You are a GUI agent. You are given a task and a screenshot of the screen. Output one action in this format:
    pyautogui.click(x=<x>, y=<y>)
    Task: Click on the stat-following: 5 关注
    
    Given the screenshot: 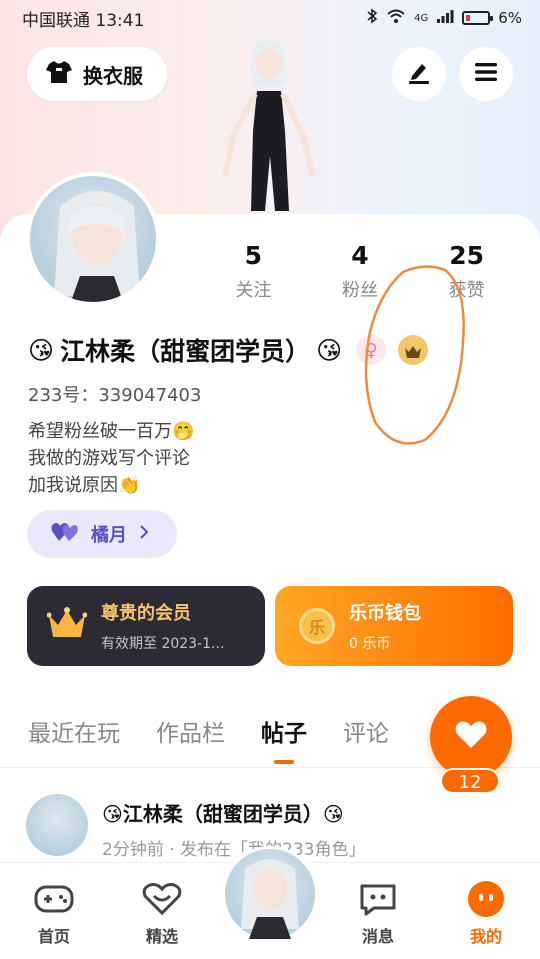 What is the action you would take?
    pyautogui.click(x=253, y=271)
    